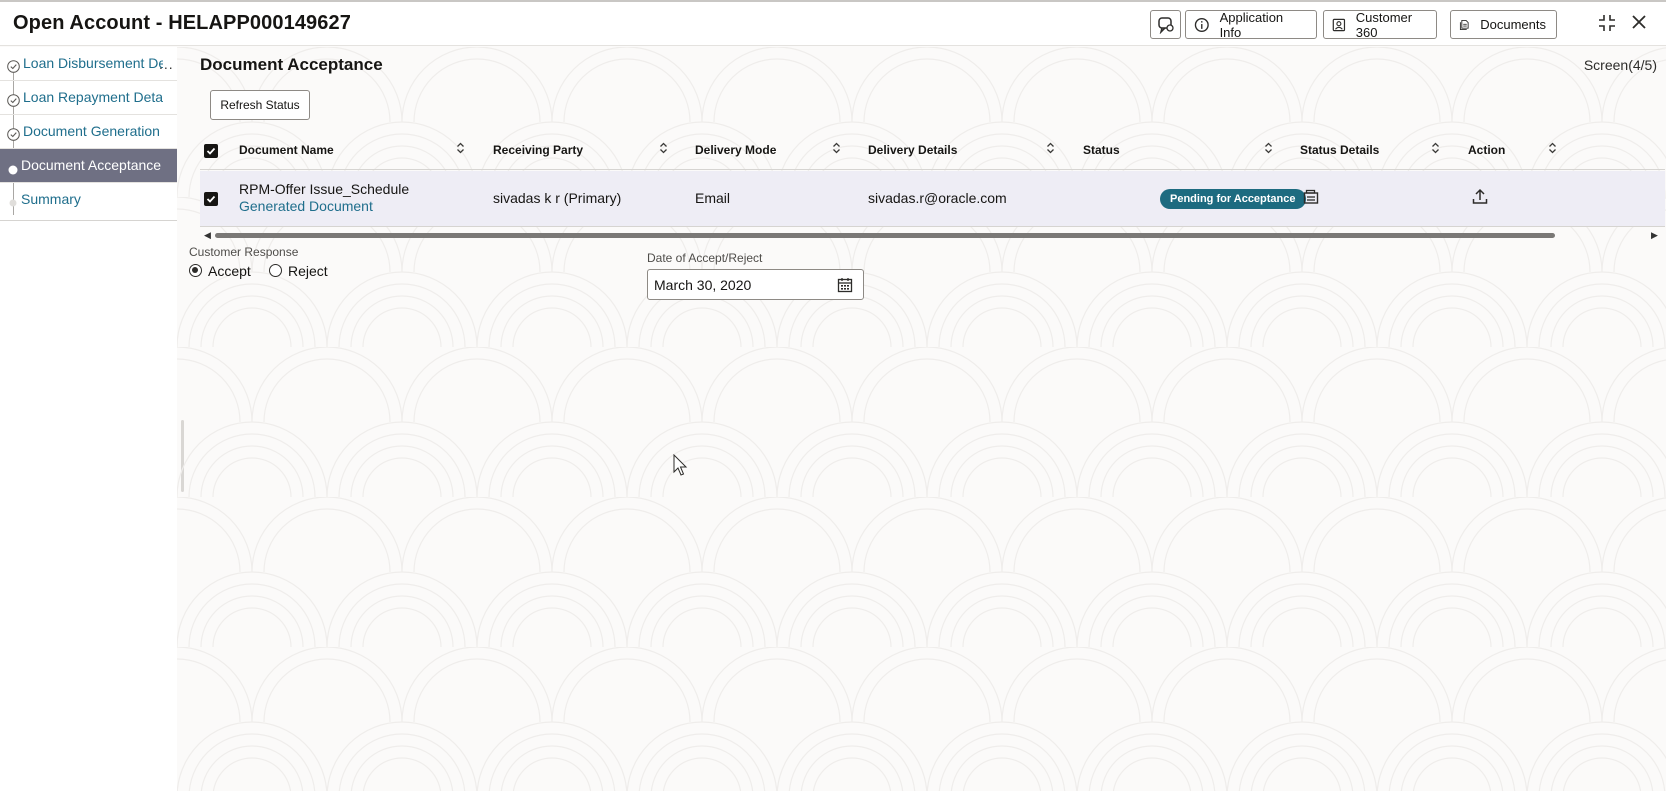 The height and width of the screenshot is (791, 1666). I want to click on documents-label: Documents, so click(1513, 24).